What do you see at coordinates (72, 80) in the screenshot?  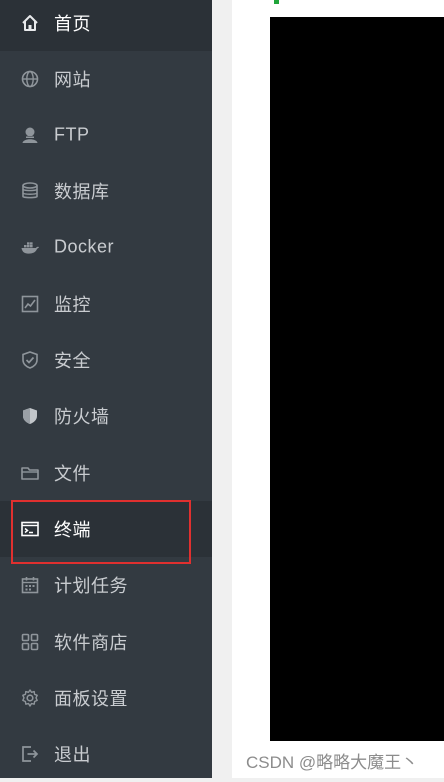 I see `sidebar-item-label: 网站` at bounding box center [72, 80].